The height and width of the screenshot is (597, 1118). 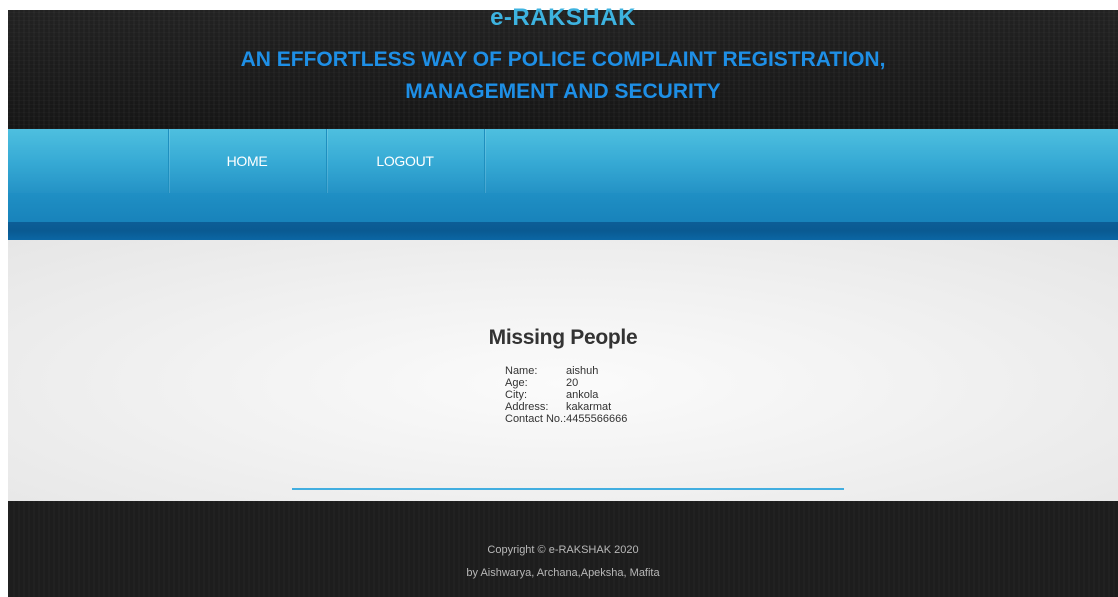 What do you see at coordinates (404, 161) in the screenshot?
I see `nav-item-logout: LOGOUT` at bounding box center [404, 161].